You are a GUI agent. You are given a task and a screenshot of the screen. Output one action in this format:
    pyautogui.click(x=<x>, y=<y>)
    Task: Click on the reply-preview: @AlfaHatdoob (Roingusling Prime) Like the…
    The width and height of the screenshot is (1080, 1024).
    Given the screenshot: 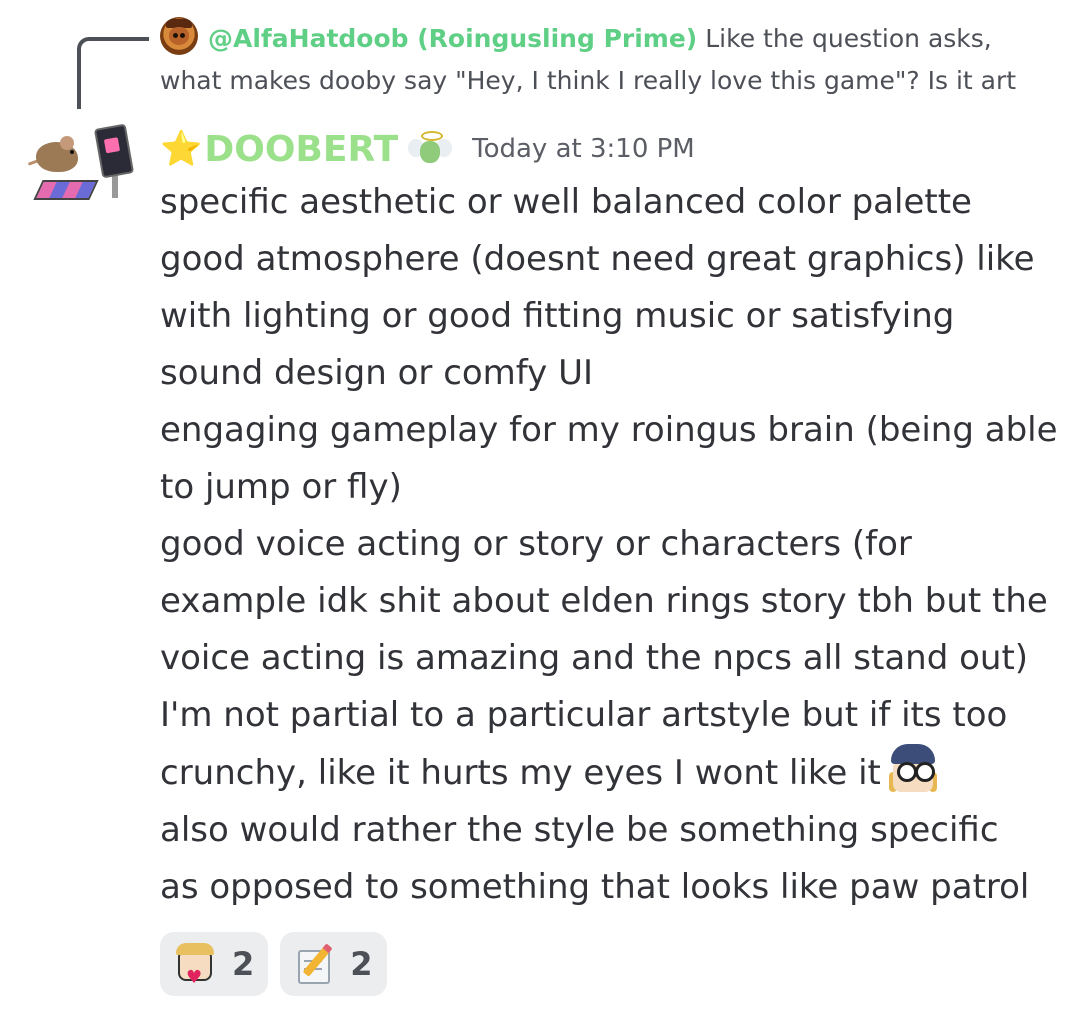 What is the action you would take?
    pyautogui.click(x=614, y=56)
    